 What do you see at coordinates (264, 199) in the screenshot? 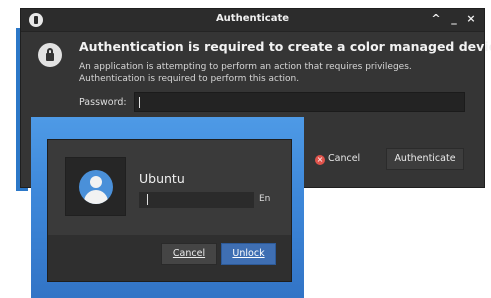
I see `keyboard-layout-indicator: En` at bounding box center [264, 199].